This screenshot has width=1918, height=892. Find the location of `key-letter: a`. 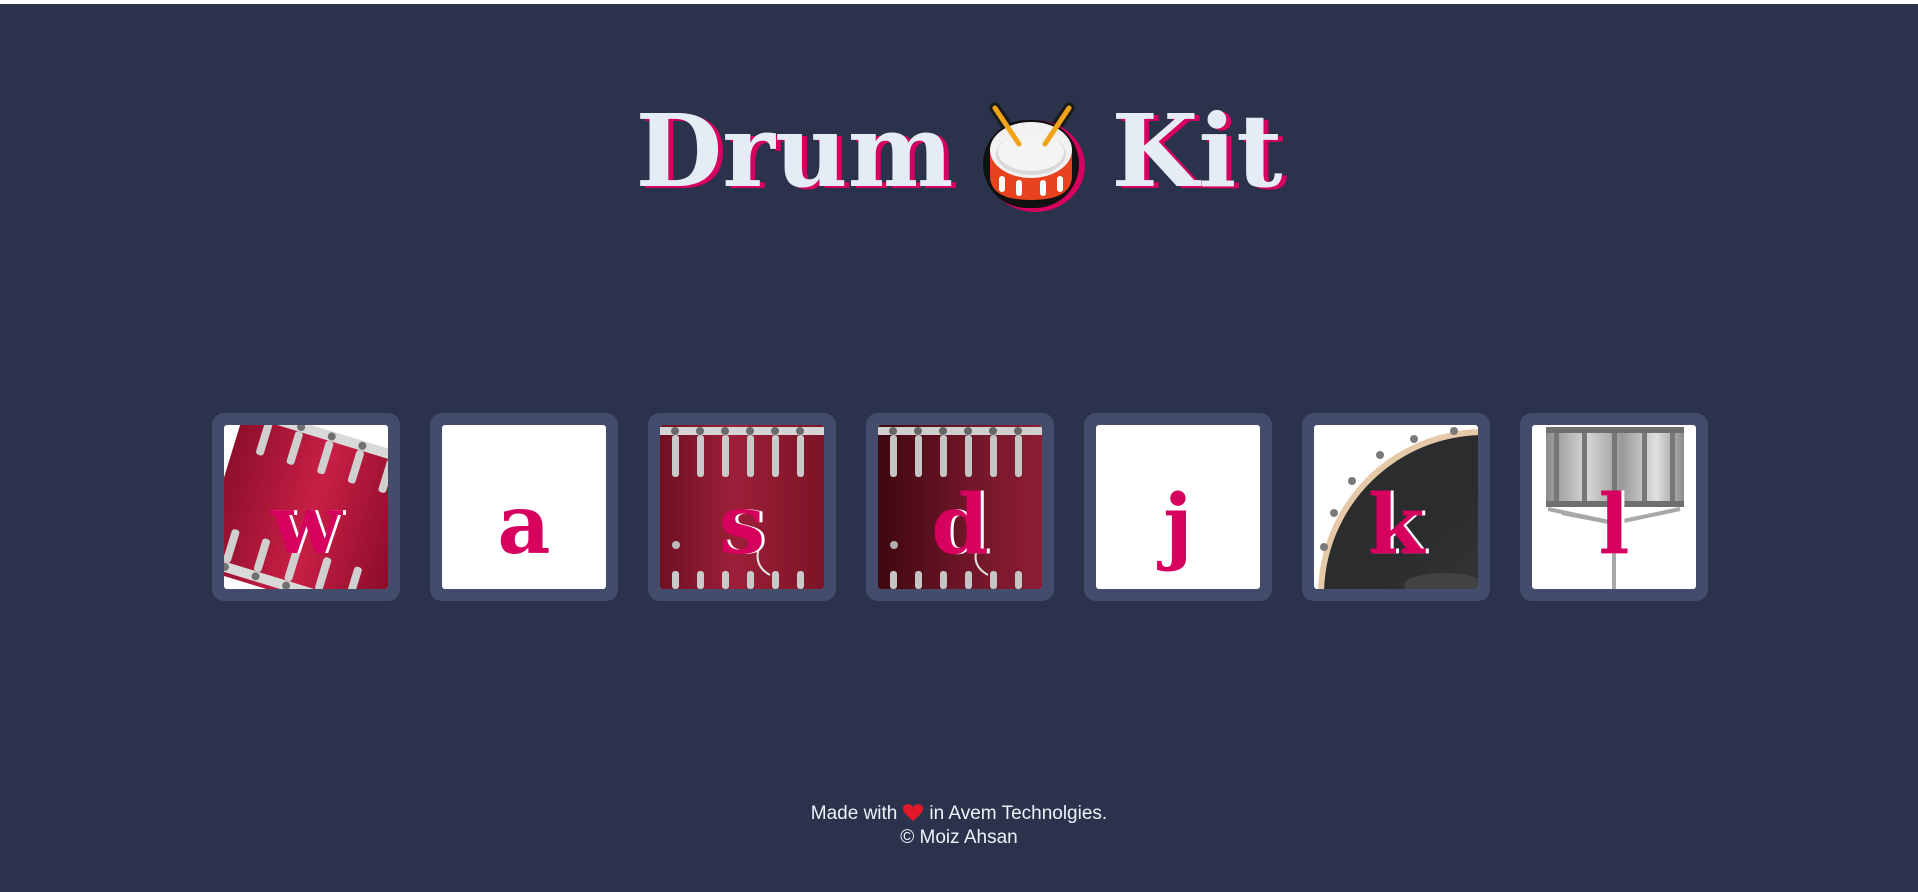

key-letter: a is located at coordinates (524, 525).